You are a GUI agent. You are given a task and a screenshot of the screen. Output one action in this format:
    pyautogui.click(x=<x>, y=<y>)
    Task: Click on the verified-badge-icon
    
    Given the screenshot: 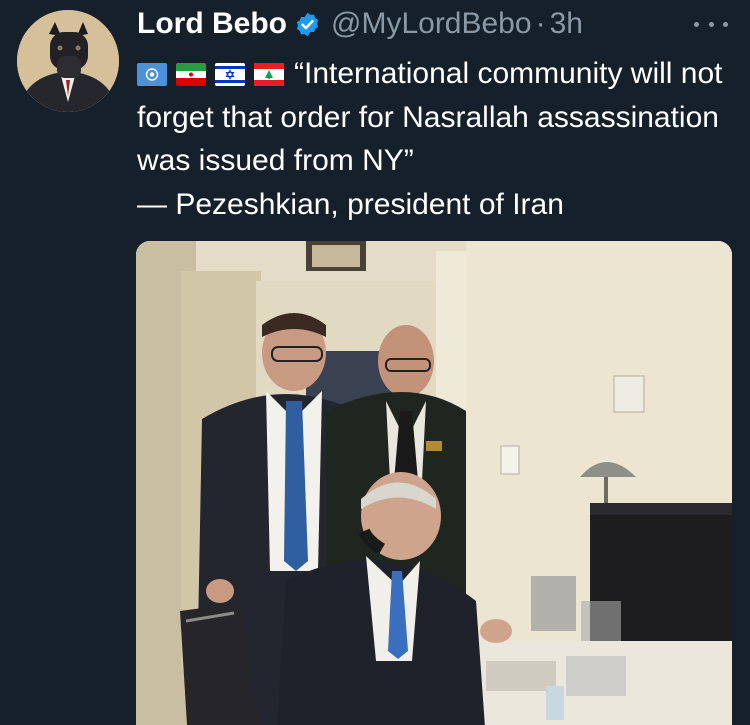 What is the action you would take?
    pyautogui.click(x=307, y=24)
    